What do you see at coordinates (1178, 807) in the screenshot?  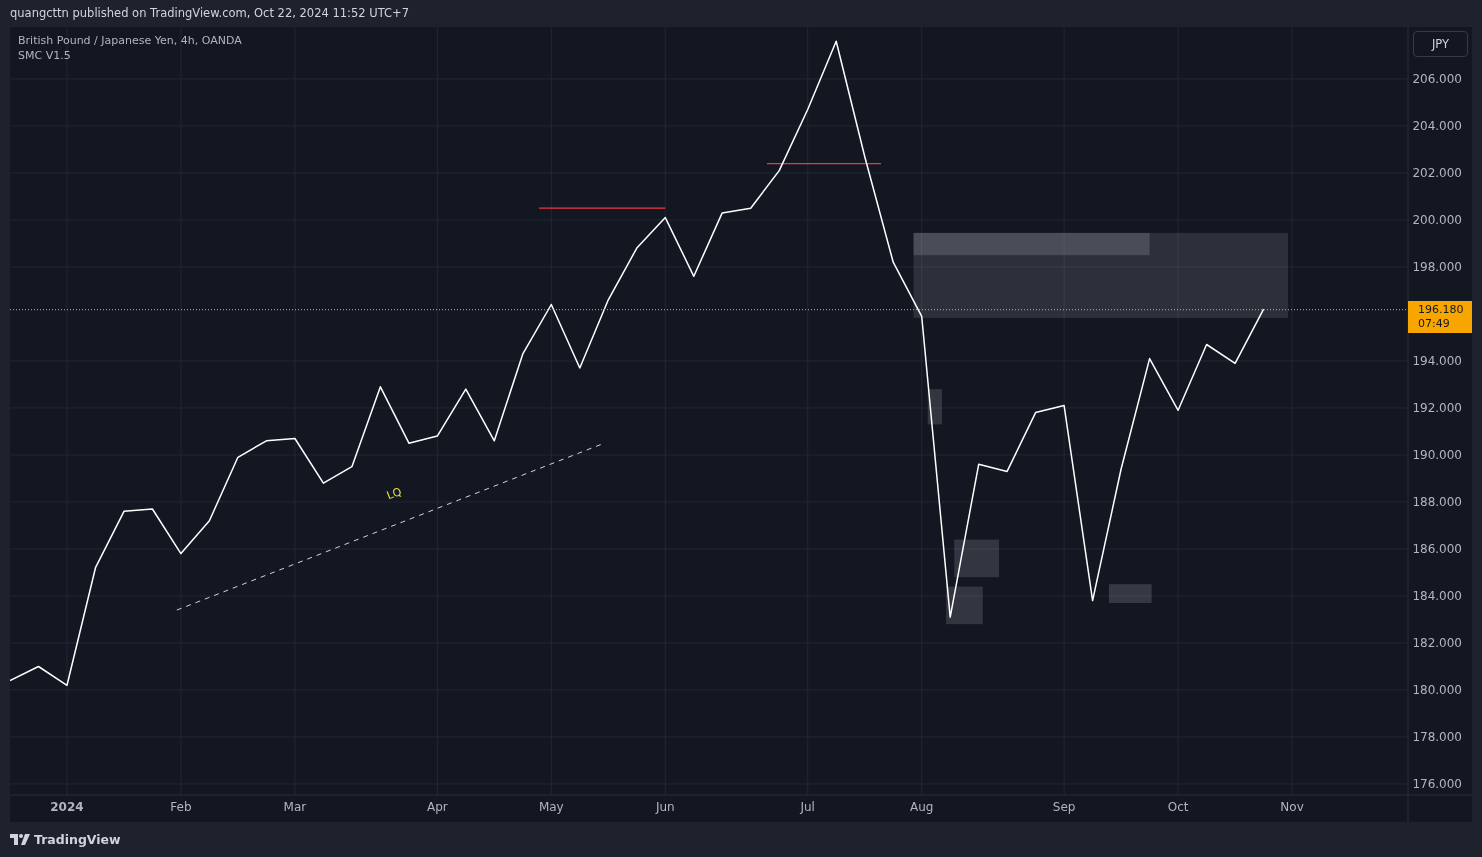 I see `time-axis-label: Oct` at bounding box center [1178, 807].